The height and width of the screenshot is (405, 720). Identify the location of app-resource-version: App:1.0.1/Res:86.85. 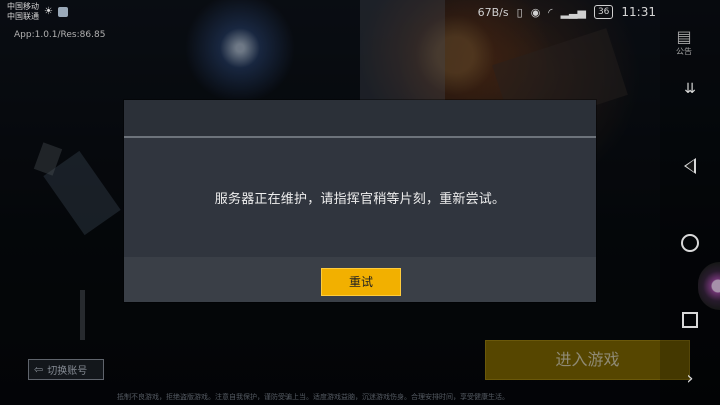
(60, 35).